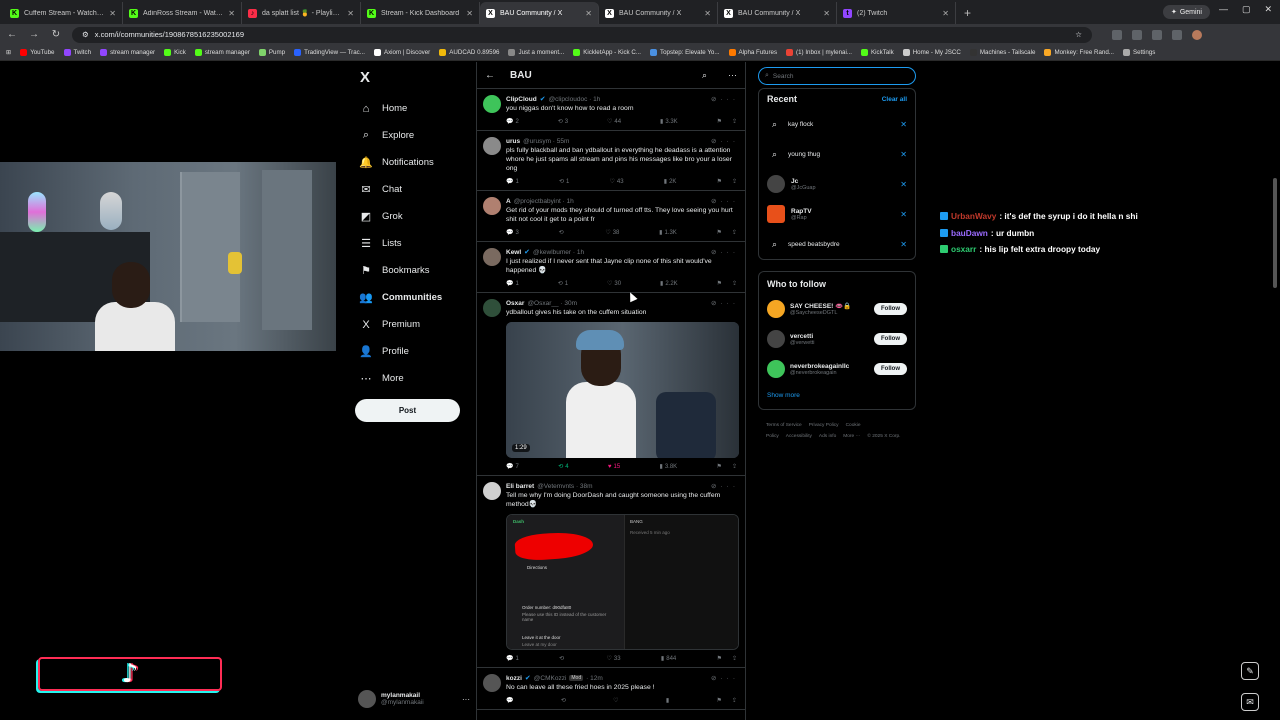 The image size is (1280, 720). I want to click on bookmark-item: Twitch, so click(77, 52).